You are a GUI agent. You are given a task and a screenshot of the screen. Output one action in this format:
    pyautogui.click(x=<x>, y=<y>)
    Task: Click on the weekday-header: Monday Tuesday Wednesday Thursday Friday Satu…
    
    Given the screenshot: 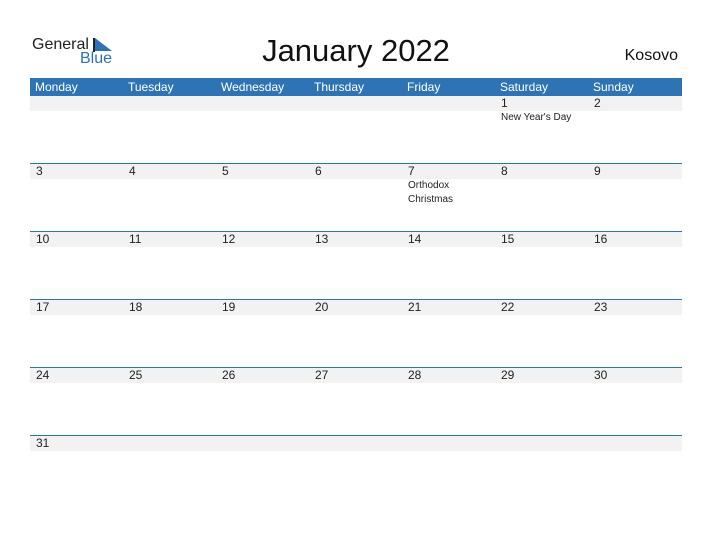 What is the action you would take?
    pyautogui.click(x=356, y=87)
    